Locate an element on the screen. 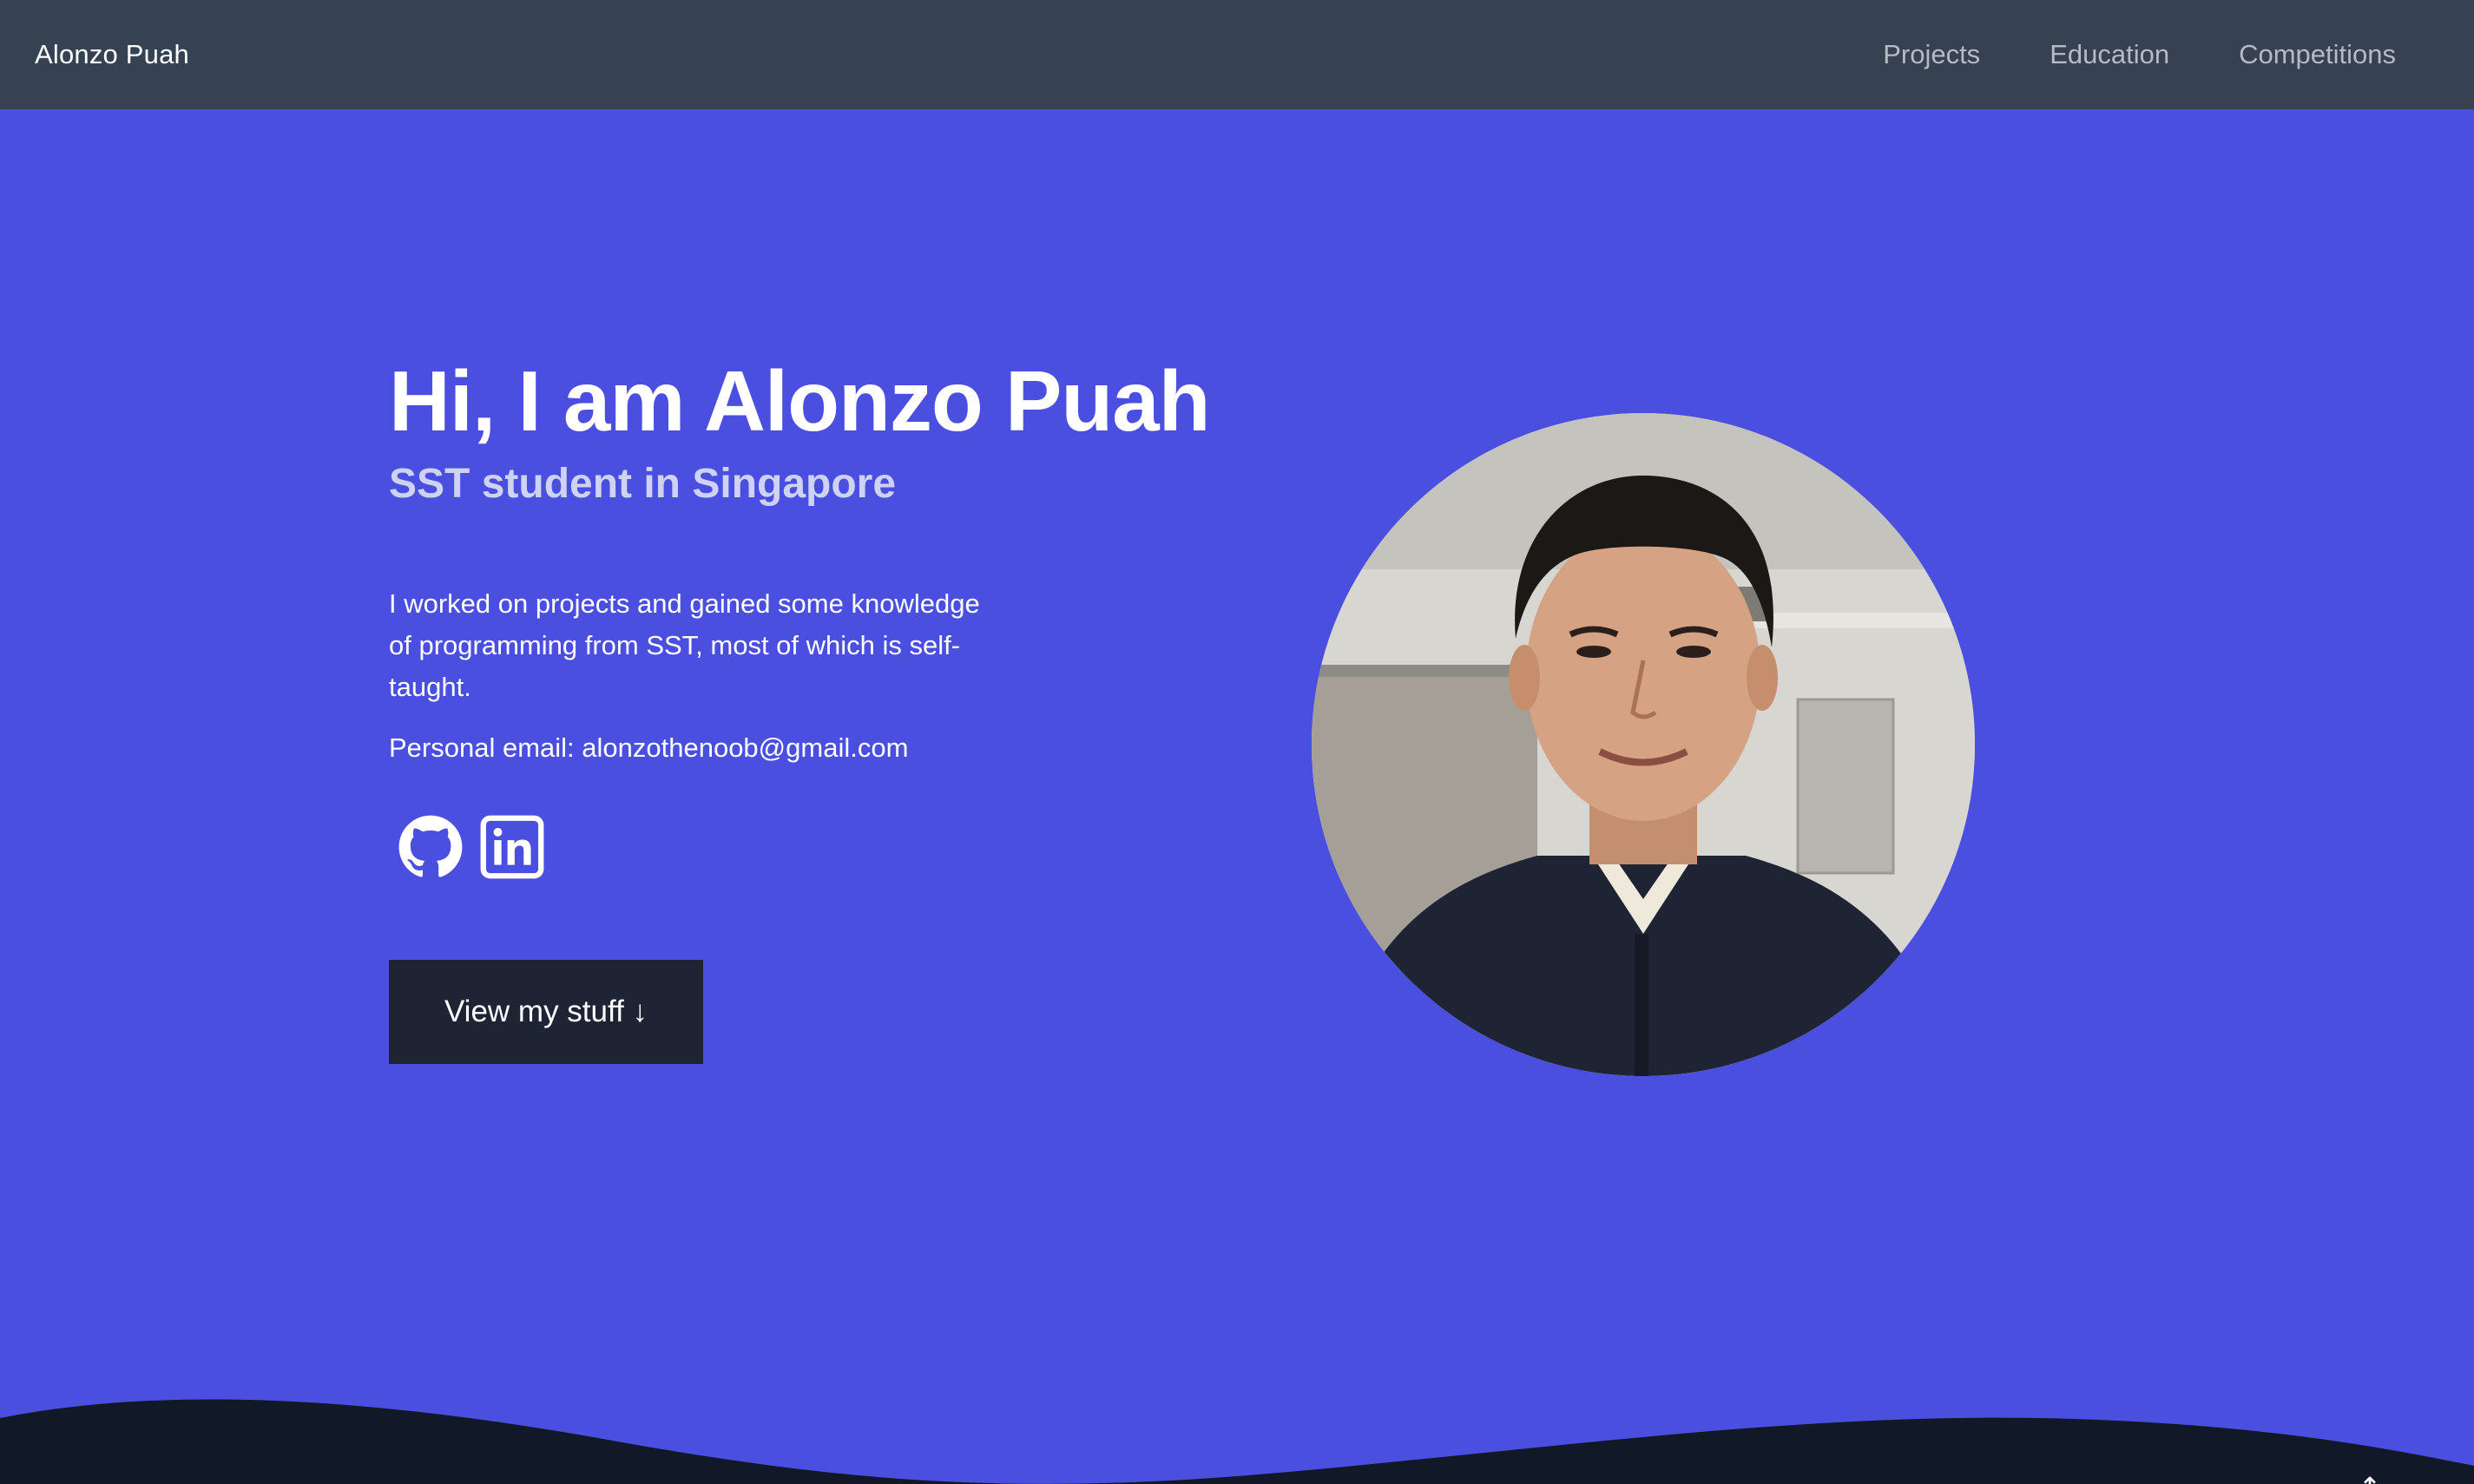  email-text: Personal email: alonzothenoob@gmail.com is located at coordinates (649, 747).